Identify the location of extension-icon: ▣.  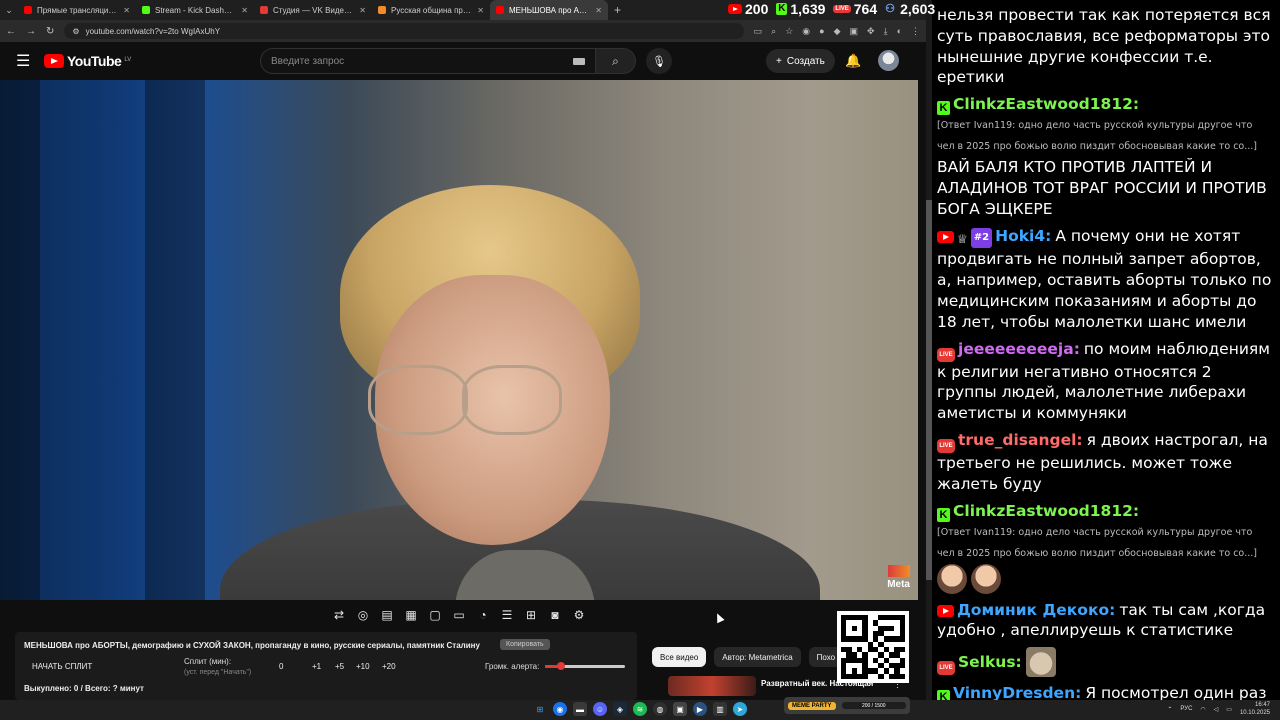
(854, 31).